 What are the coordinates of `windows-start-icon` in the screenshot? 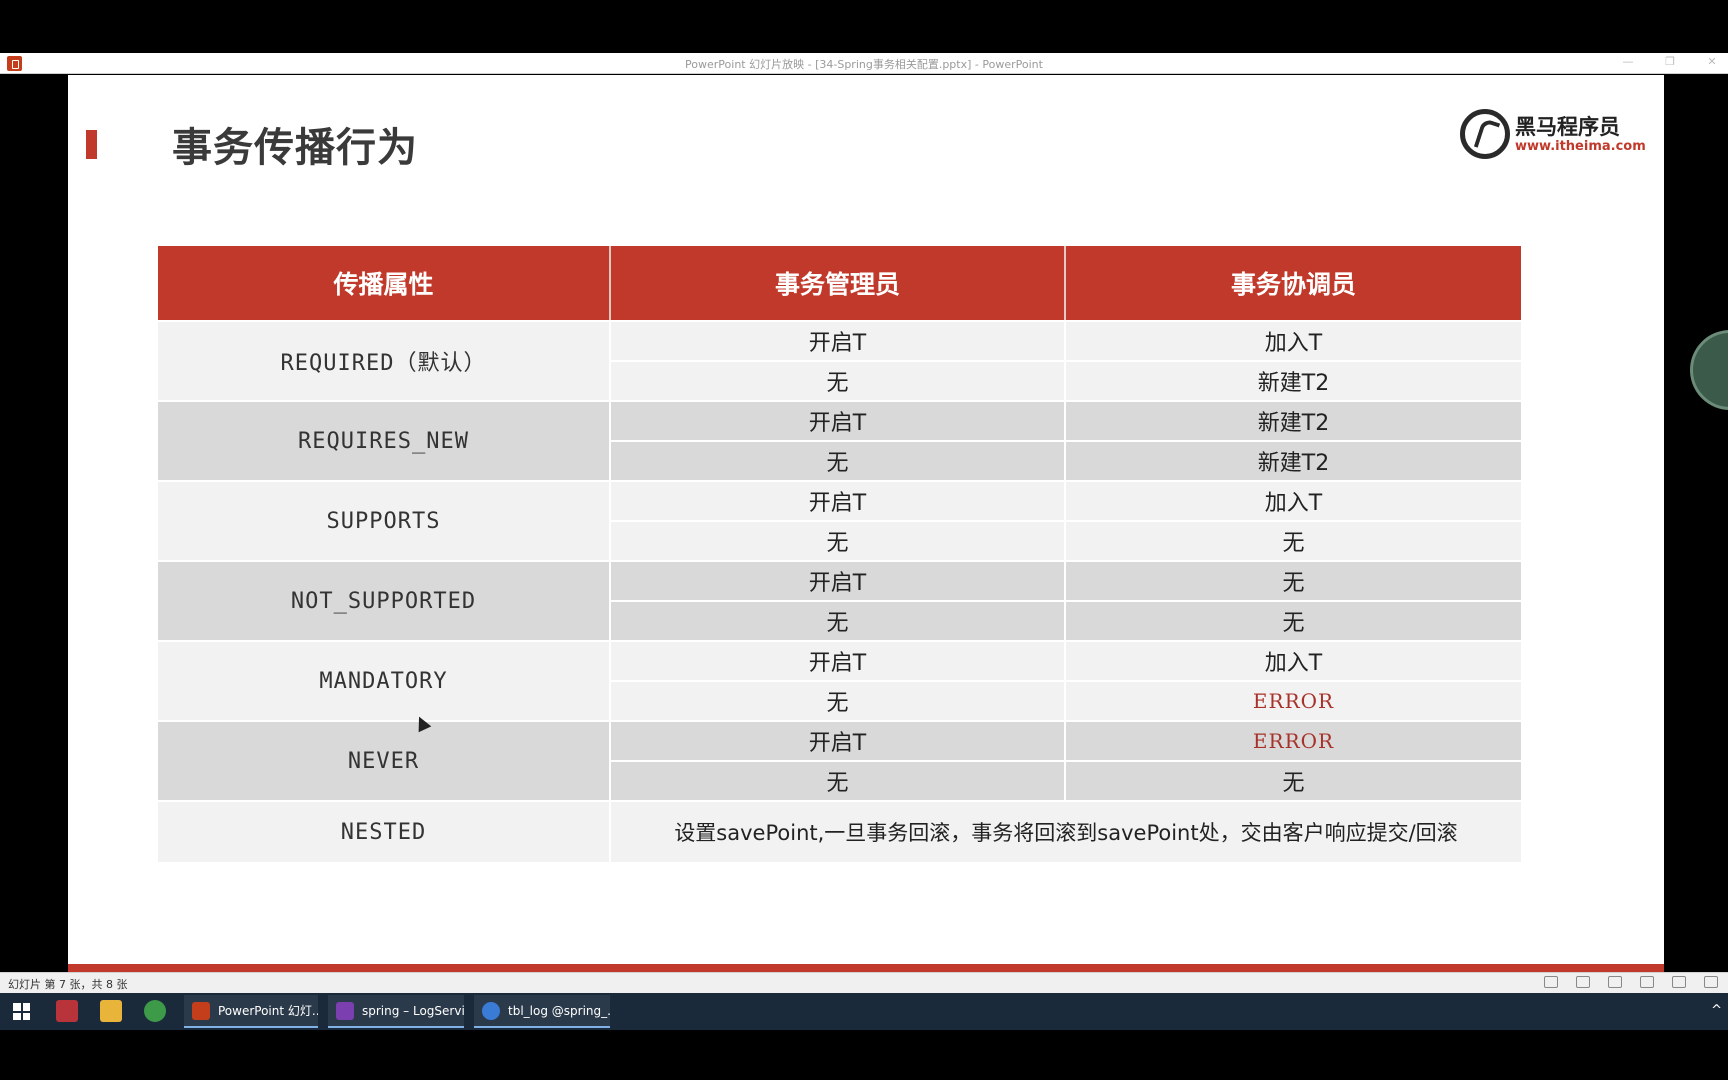 It's located at (21, 1011).